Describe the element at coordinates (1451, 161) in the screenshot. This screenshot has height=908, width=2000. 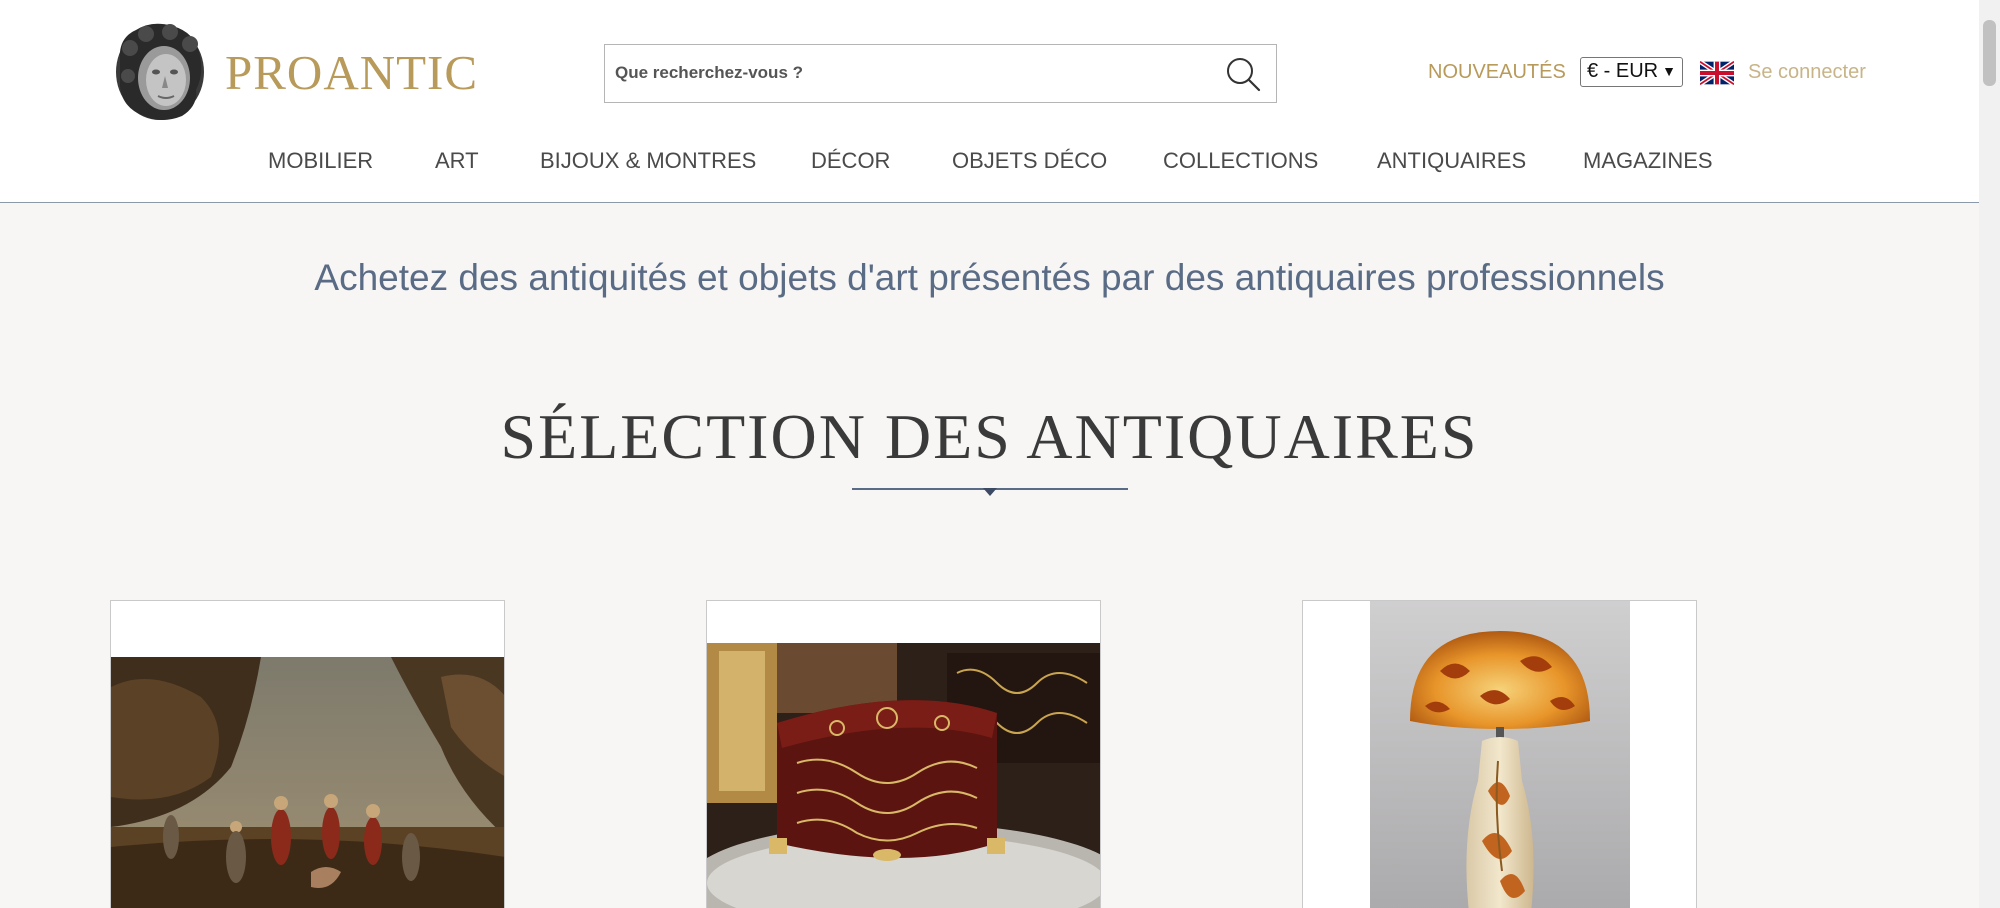
I see `nav-item-antiquaires: ANTIQUAIRES` at that location.